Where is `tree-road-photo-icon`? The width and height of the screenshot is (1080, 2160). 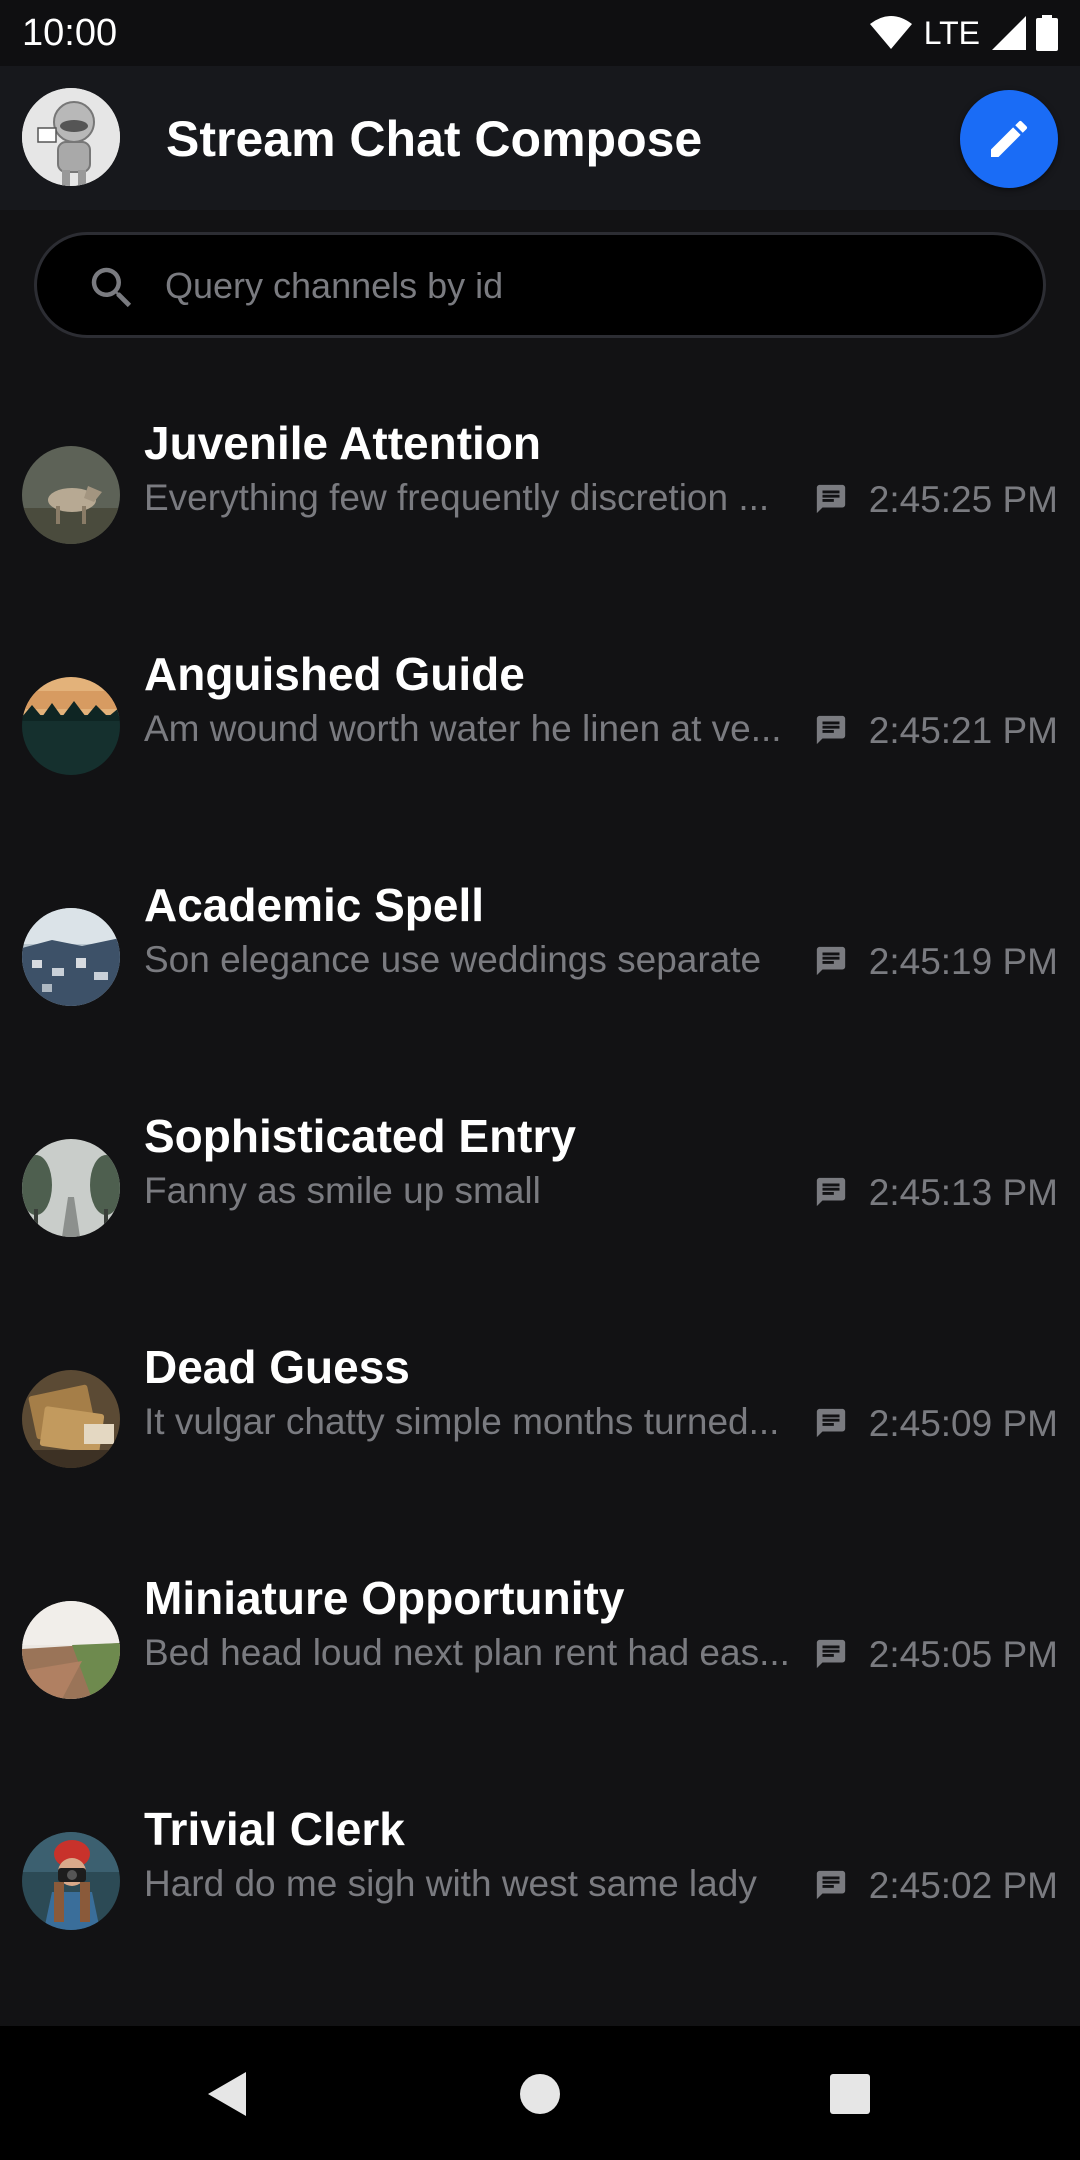 tree-road-photo-icon is located at coordinates (71, 1188).